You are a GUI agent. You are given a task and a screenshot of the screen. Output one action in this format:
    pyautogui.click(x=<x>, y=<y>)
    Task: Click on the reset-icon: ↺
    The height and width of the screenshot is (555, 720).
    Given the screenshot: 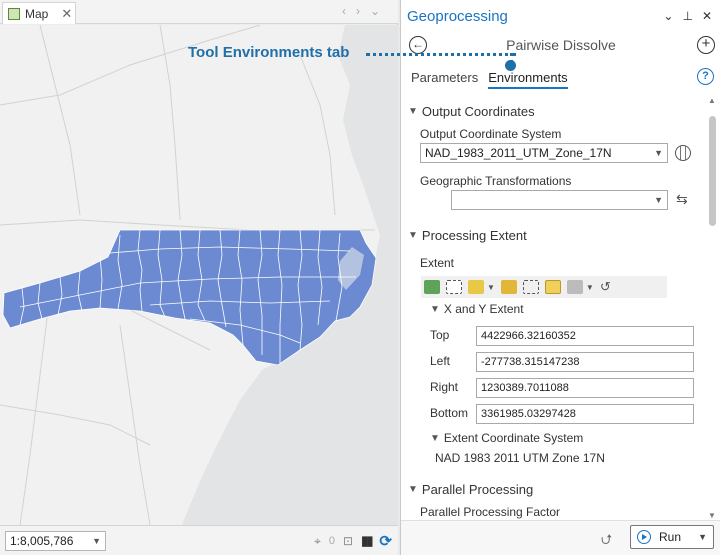 What is the action you would take?
    pyautogui.click(x=605, y=287)
    